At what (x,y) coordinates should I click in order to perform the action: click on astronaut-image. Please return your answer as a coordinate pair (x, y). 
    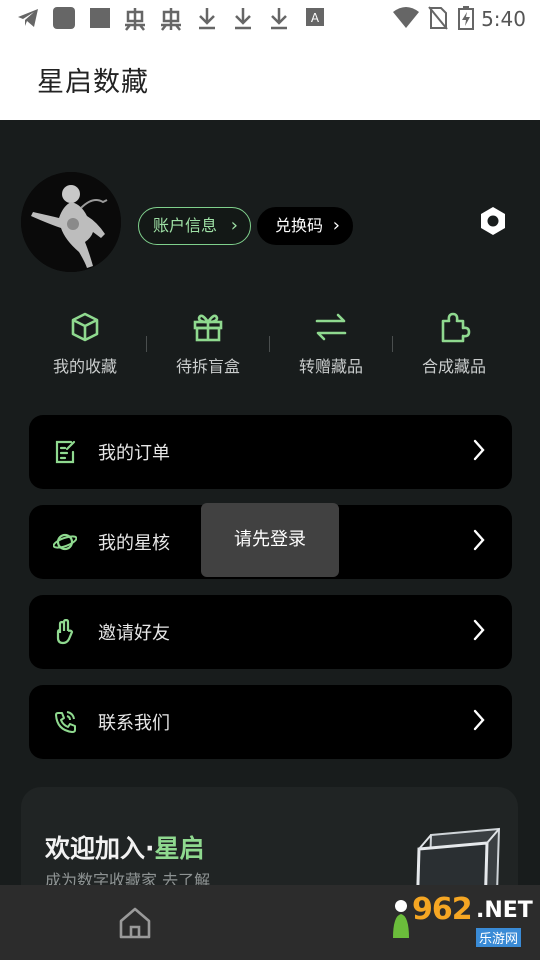
    Looking at the image, I should click on (71, 222).